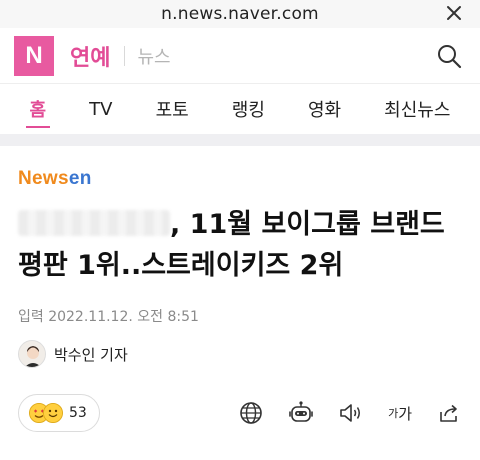 Image resolution: width=480 pixels, height=460 pixels. I want to click on site-header: N 연예 뉴스, so click(240, 56).